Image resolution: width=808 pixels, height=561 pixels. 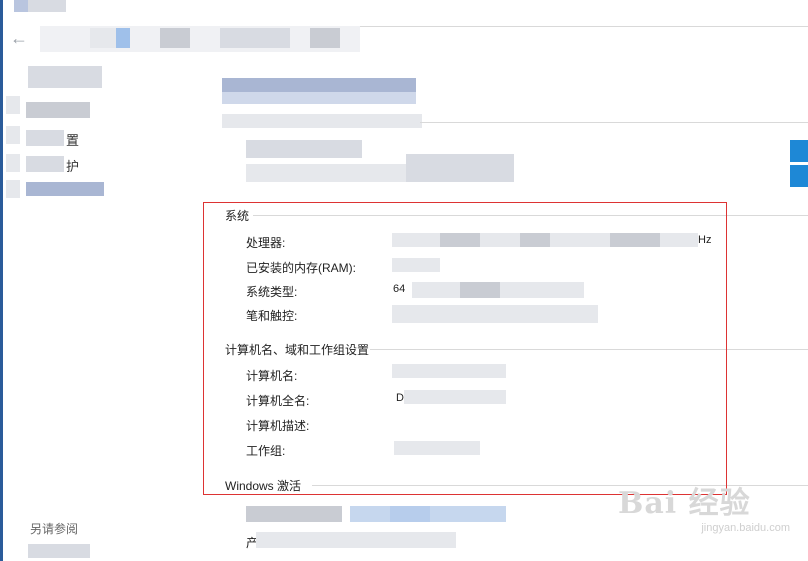 What do you see at coordinates (20, 38) in the screenshot?
I see `arrow-left-icon: ←` at bounding box center [20, 38].